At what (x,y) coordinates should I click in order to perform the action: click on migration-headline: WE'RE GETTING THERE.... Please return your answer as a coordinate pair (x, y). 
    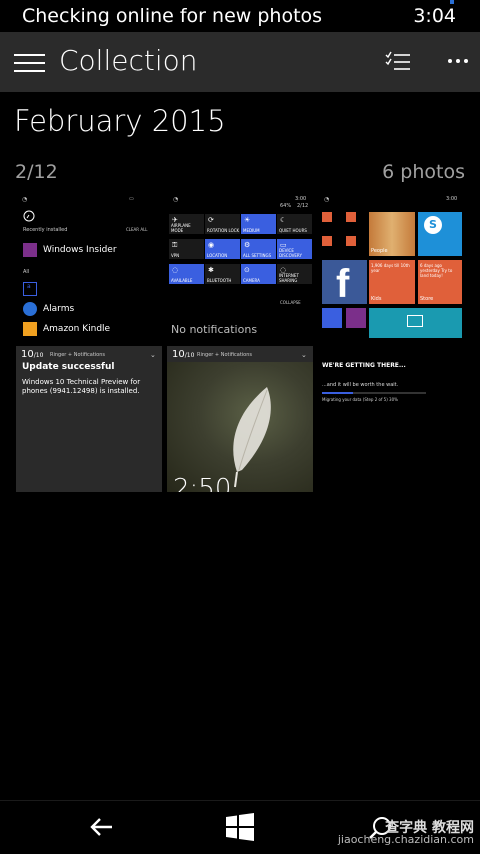
    Looking at the image, I should click on (364, 365).